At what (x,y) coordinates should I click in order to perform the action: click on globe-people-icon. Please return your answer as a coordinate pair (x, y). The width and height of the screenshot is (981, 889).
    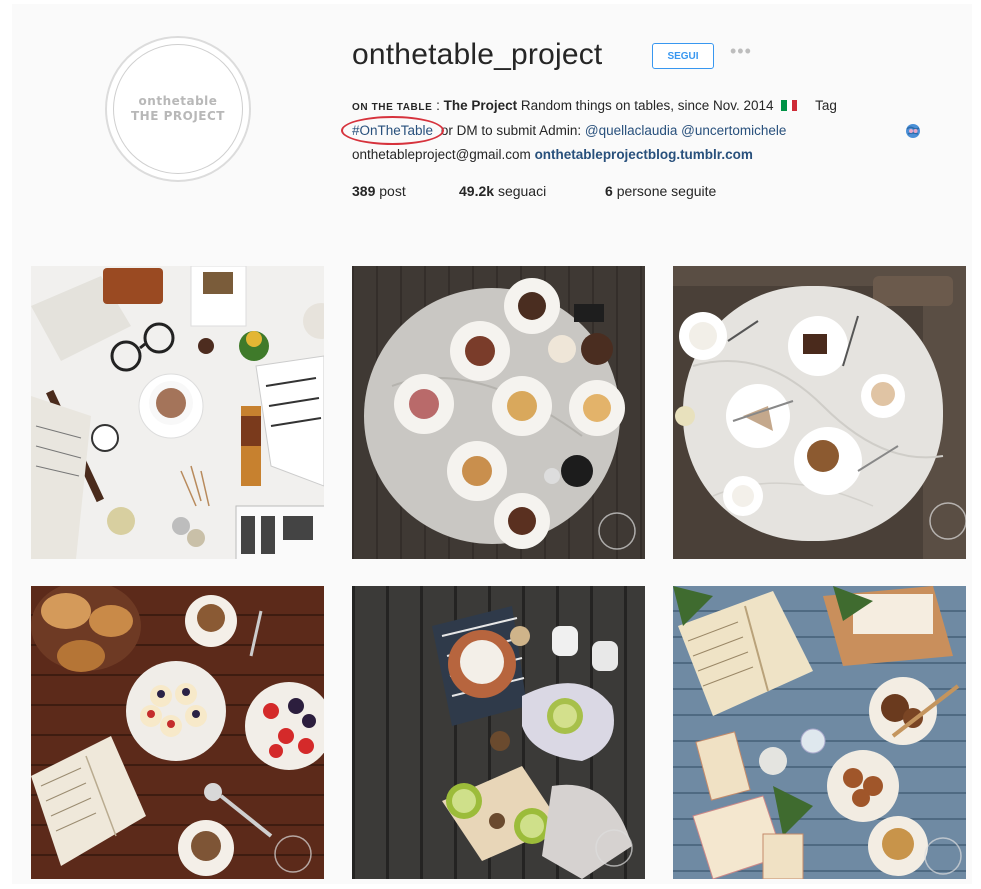
    Looking at the image, I should click on (913, 131).